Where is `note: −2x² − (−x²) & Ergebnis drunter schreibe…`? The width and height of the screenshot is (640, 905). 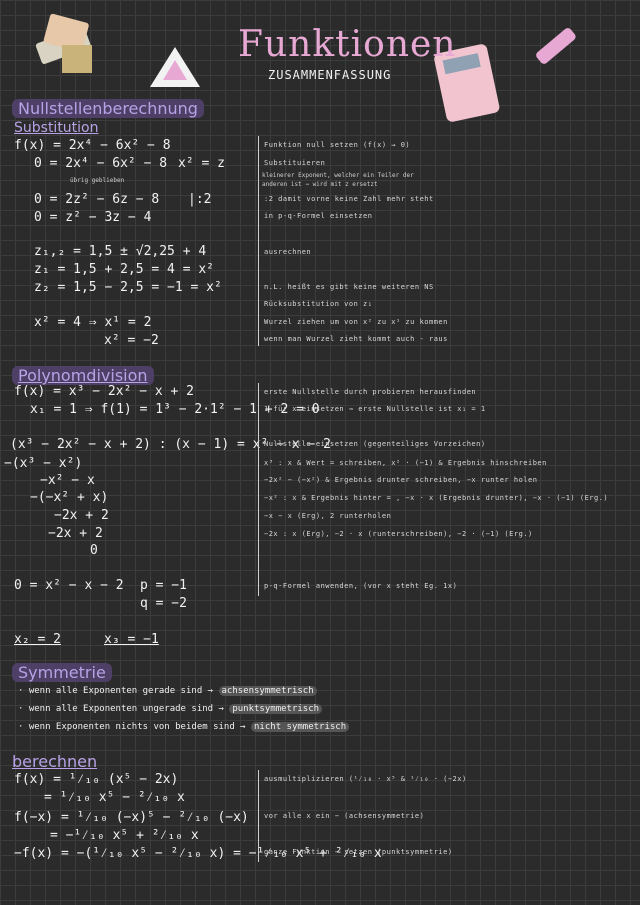 note: −2x² − (−x²) & Ergebnis drunter schreibe… is located at coordinates (401, 480).